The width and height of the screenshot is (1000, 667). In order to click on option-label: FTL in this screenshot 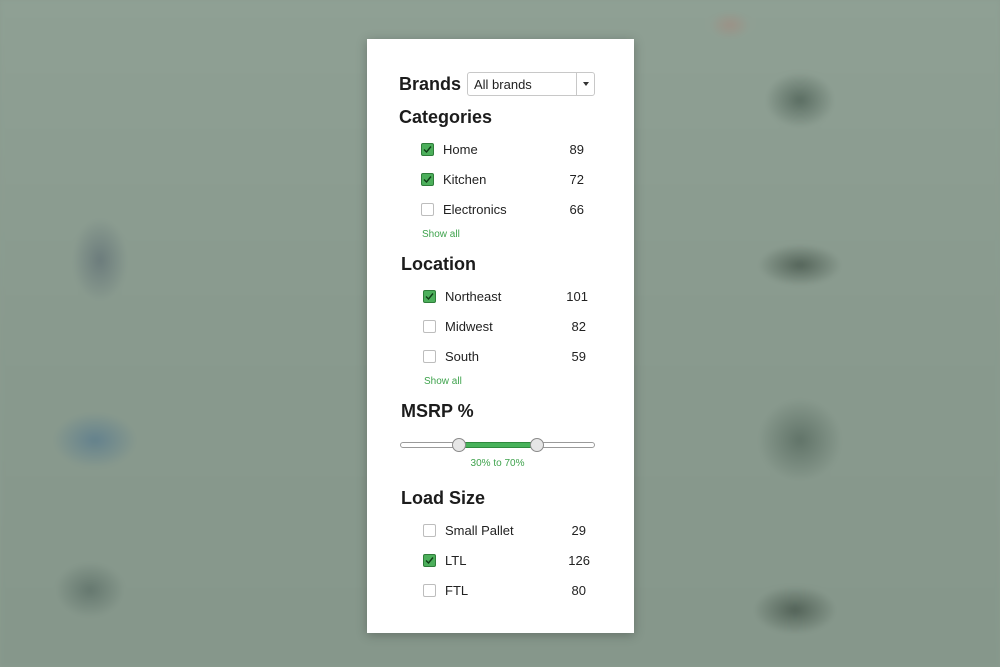, I will do `click(457, 590)`.